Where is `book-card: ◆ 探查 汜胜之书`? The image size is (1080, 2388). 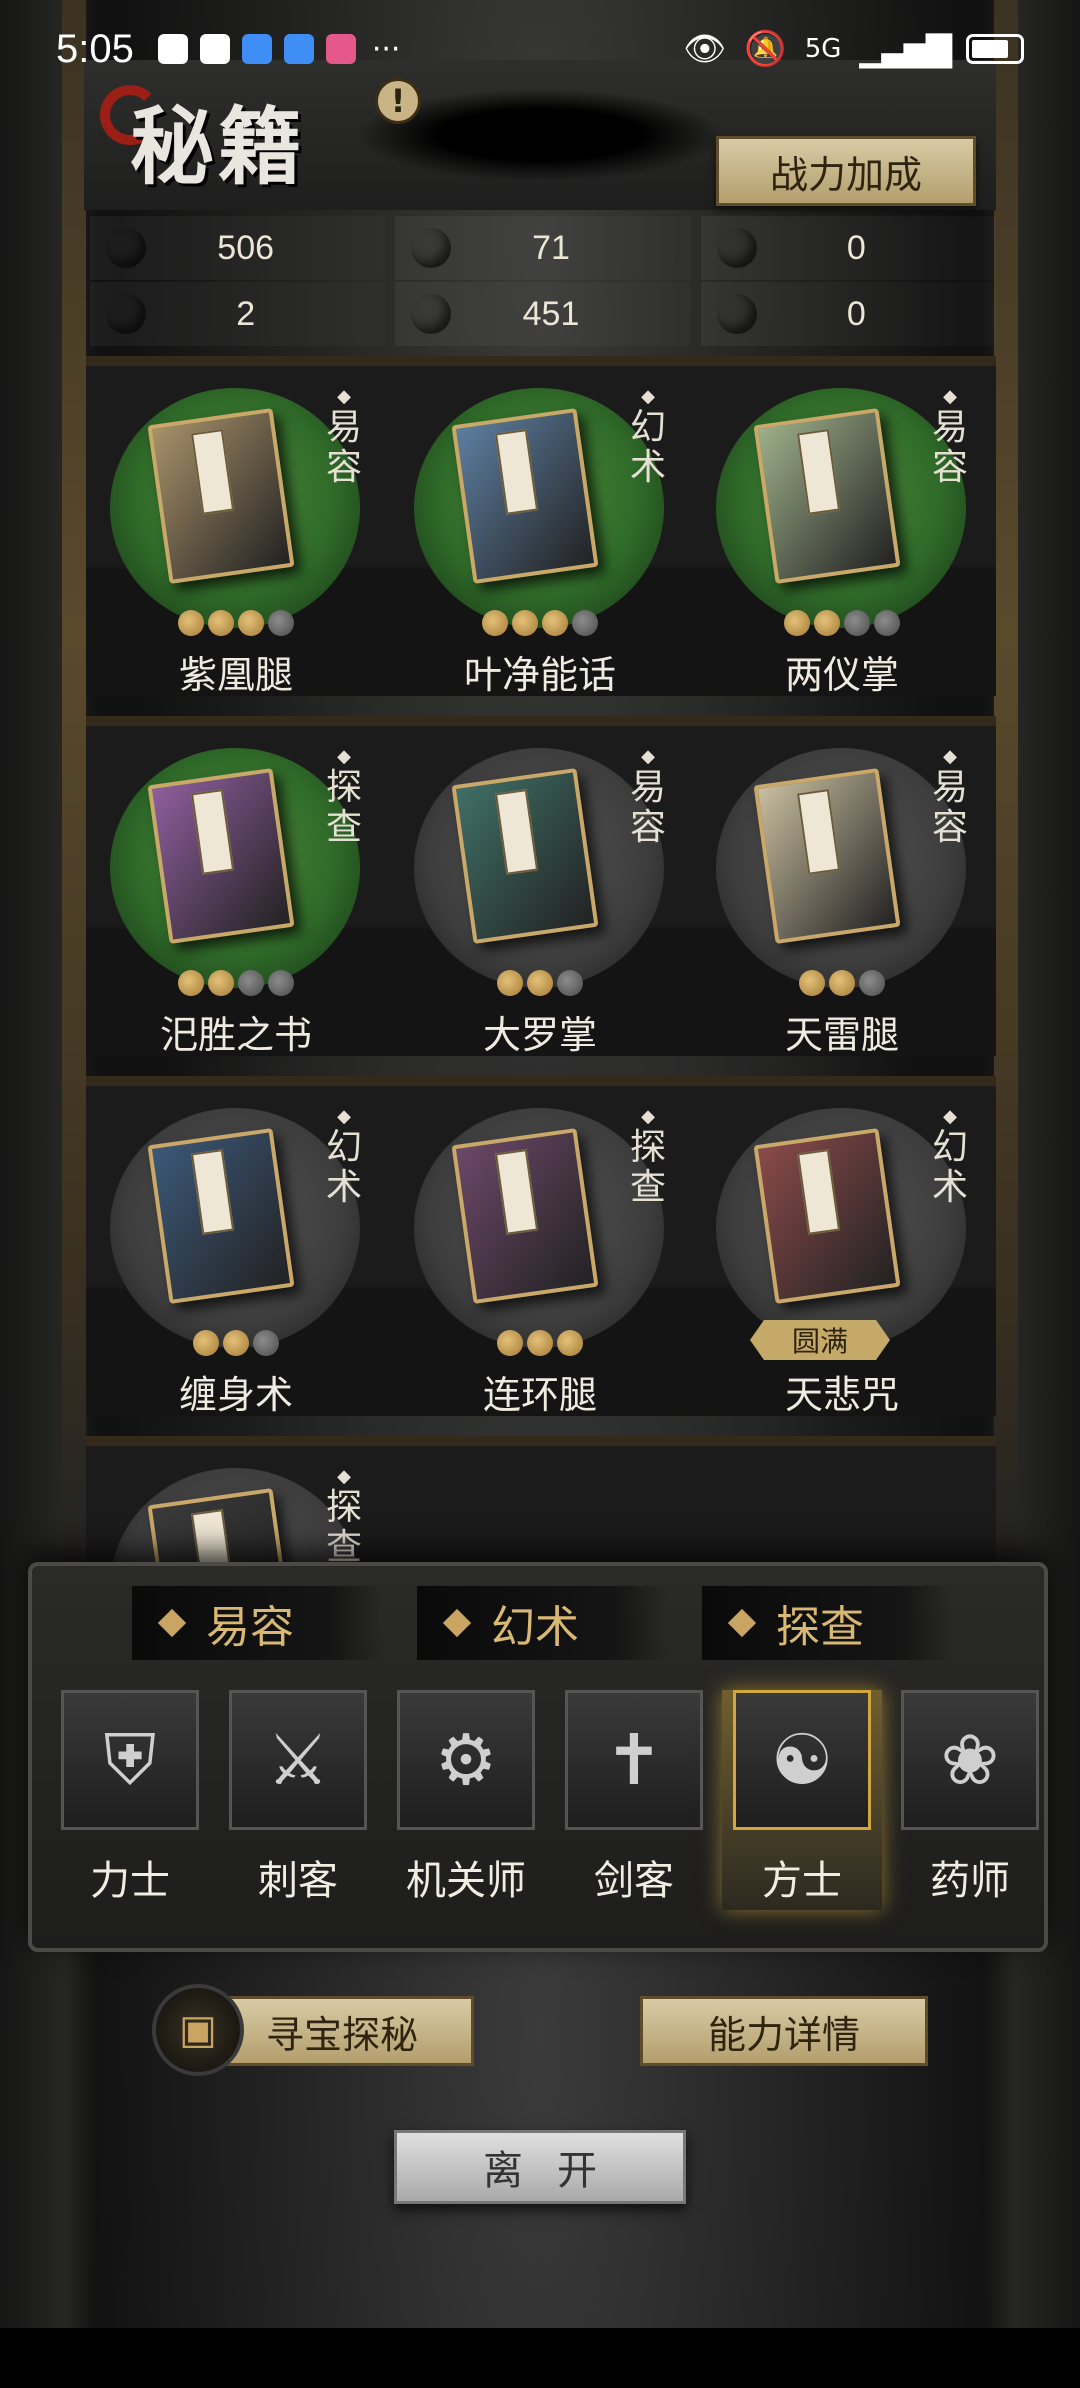 book-card: ◆ 探查 汜胜之书 is located at coordinates (236, 896).